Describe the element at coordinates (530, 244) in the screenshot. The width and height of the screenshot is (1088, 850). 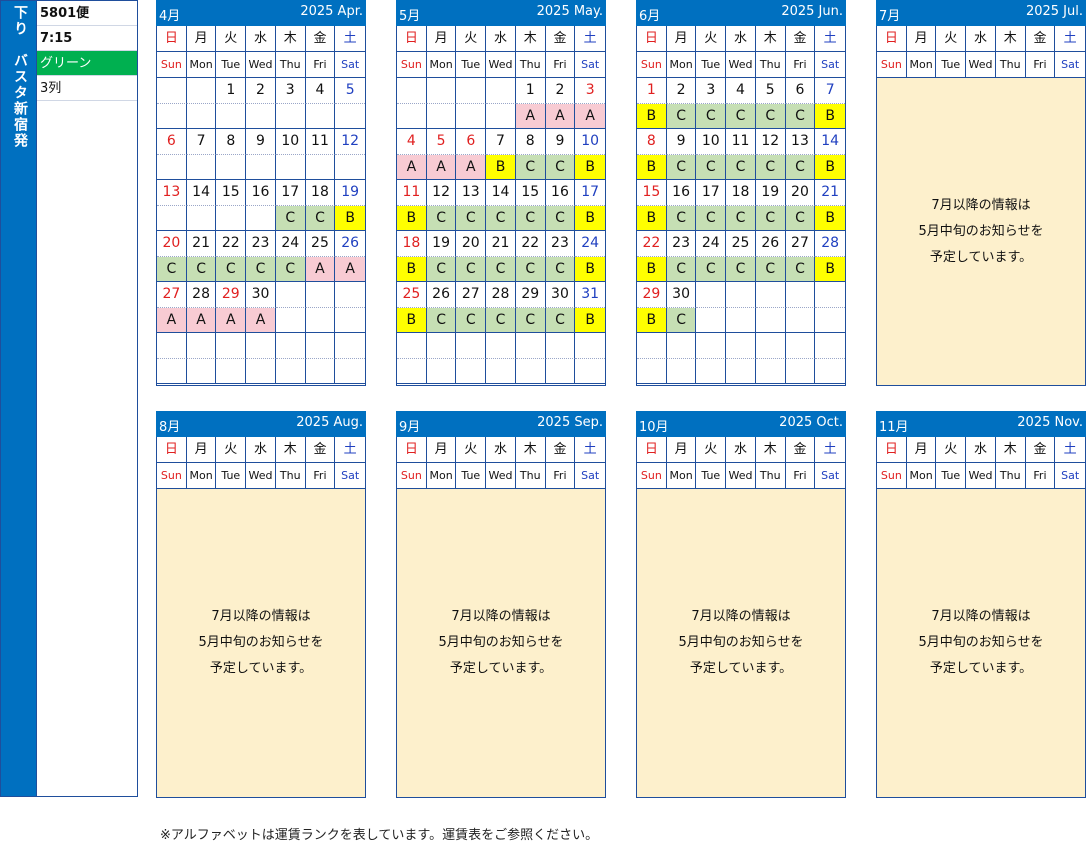
I see `date-cell: 22` at that location.